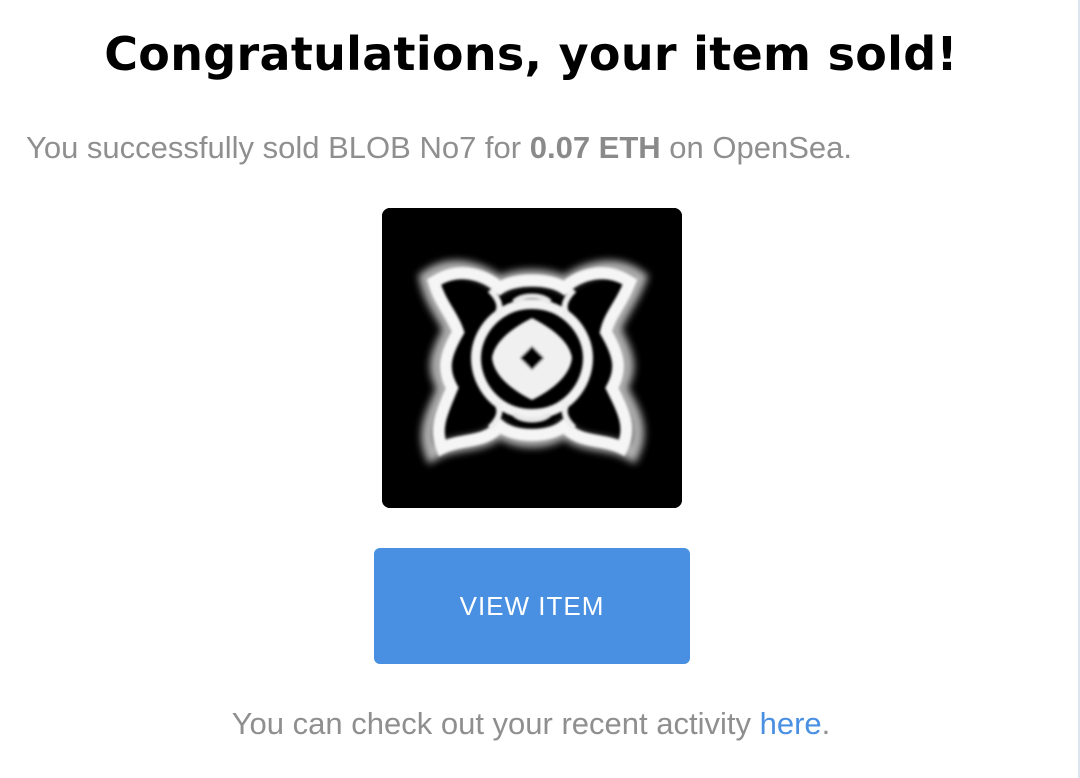 Image resolution: width=1080 pixels, height=778 pixels. What do you see at coordinates (756, 147) in the screenshot?
I see `sale-summary-suffix: on OpenSea.` at bounding box center [756, 147].